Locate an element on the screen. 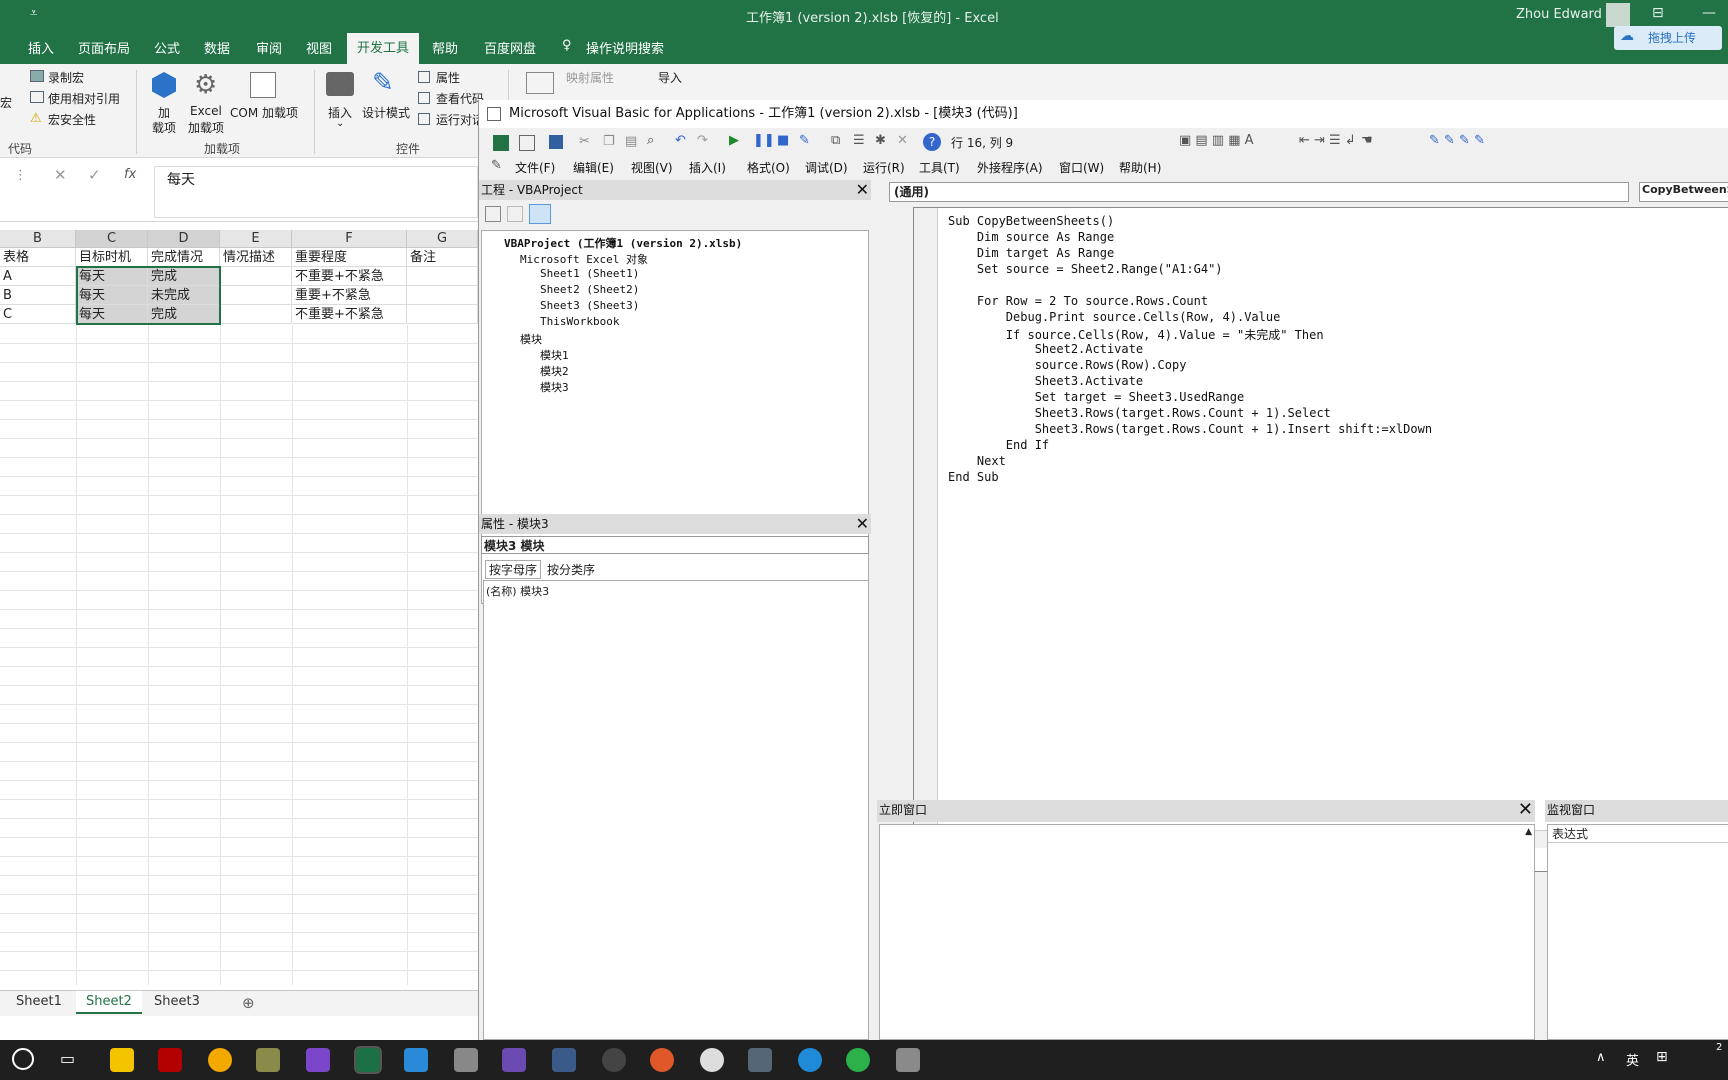  copy-icon: ❐ is located at coordinates (609, 141).